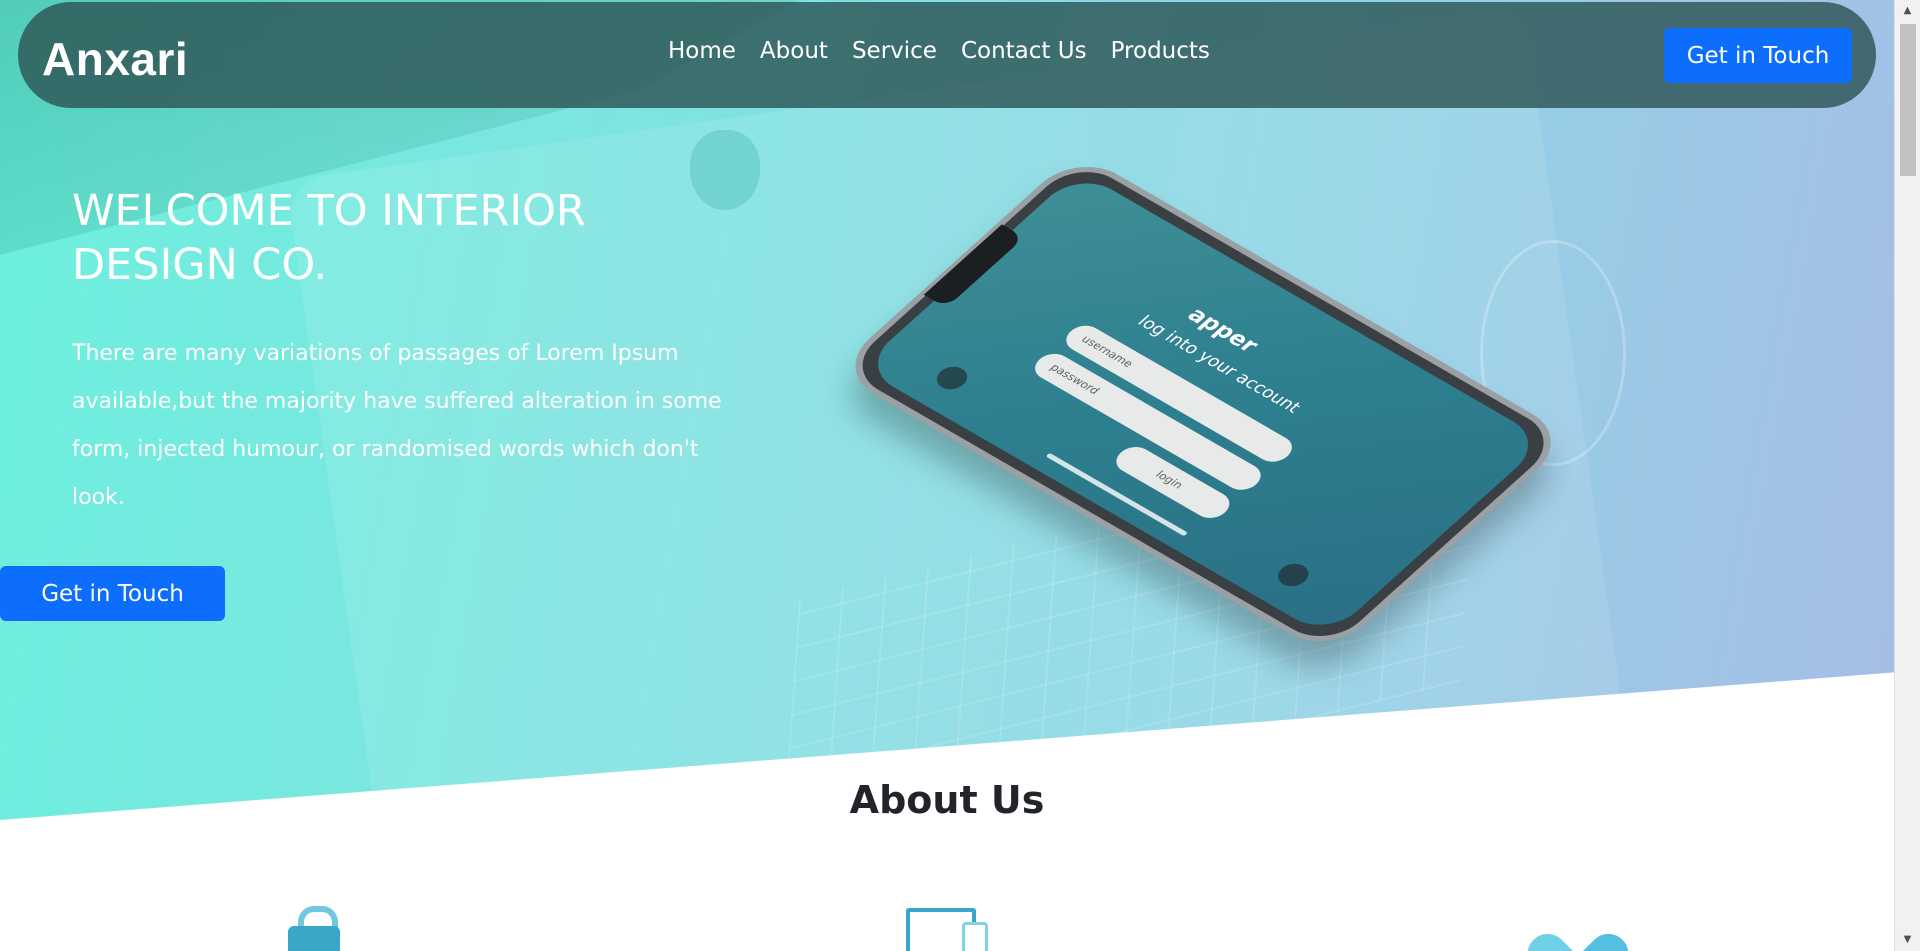 The image size is (1920, 951). I want to click on nav-link-home: Home, so click(702, 51).